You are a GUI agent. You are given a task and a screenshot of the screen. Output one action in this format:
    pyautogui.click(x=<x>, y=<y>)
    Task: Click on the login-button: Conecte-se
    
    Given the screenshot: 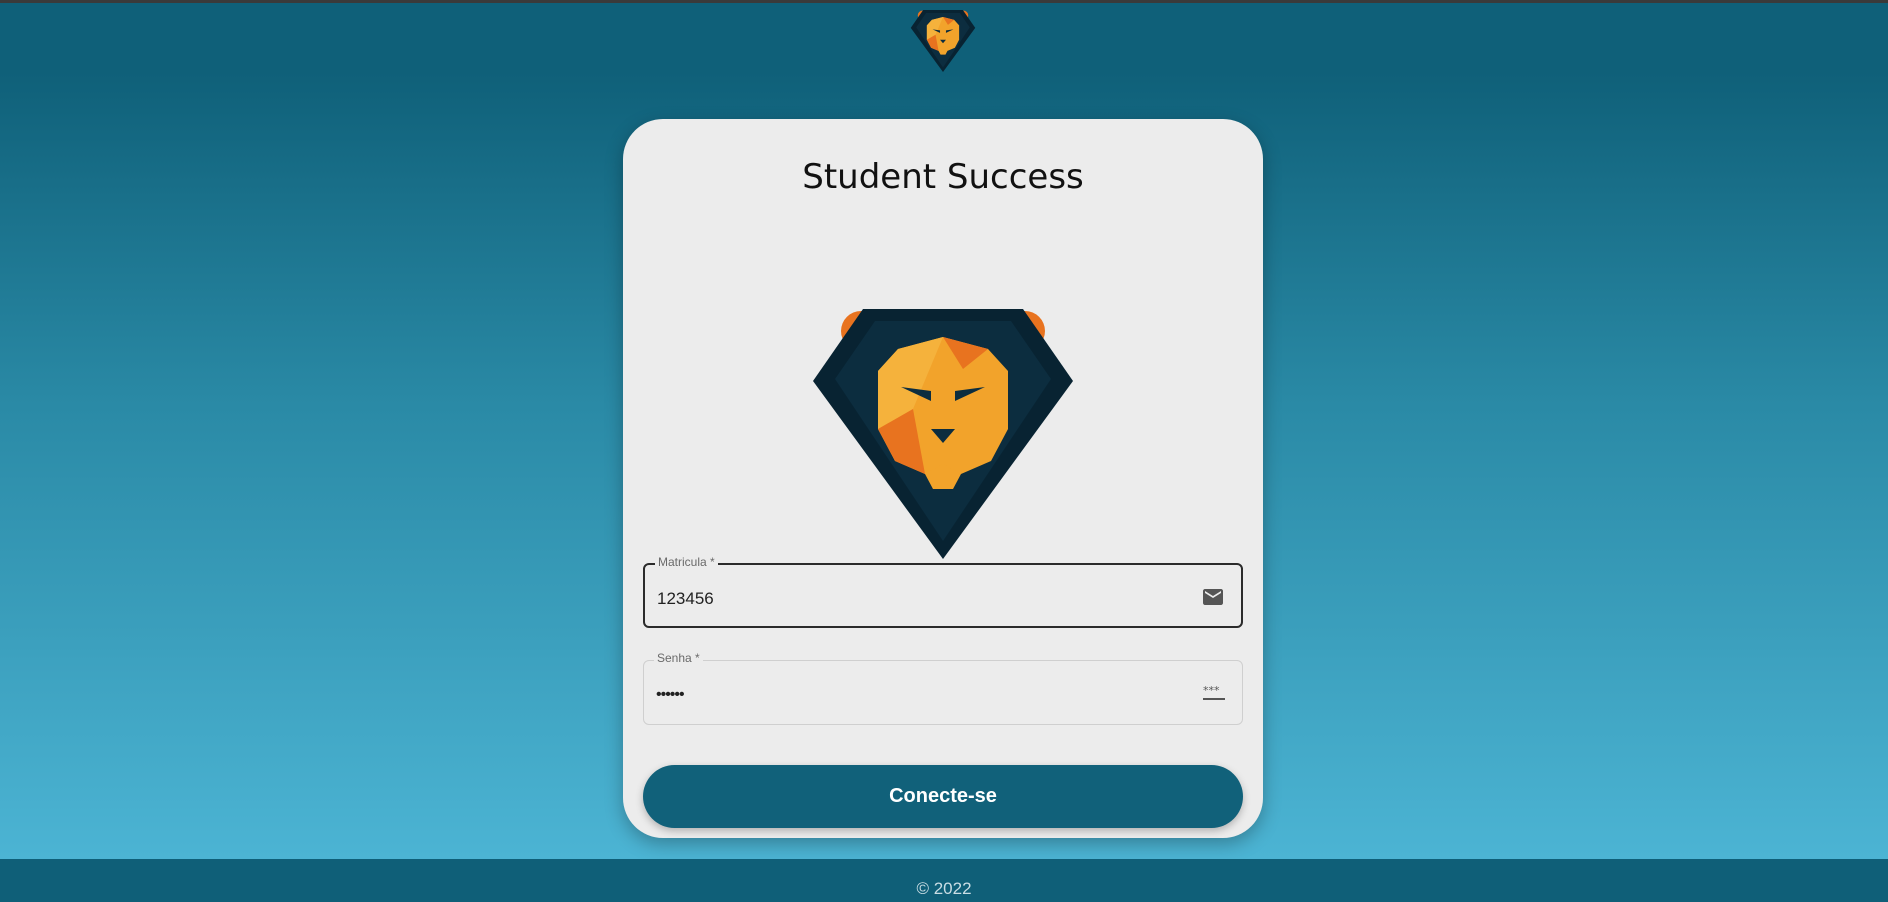 What is the action you would take?
    pyautogui.click(x=943, y=796)
    